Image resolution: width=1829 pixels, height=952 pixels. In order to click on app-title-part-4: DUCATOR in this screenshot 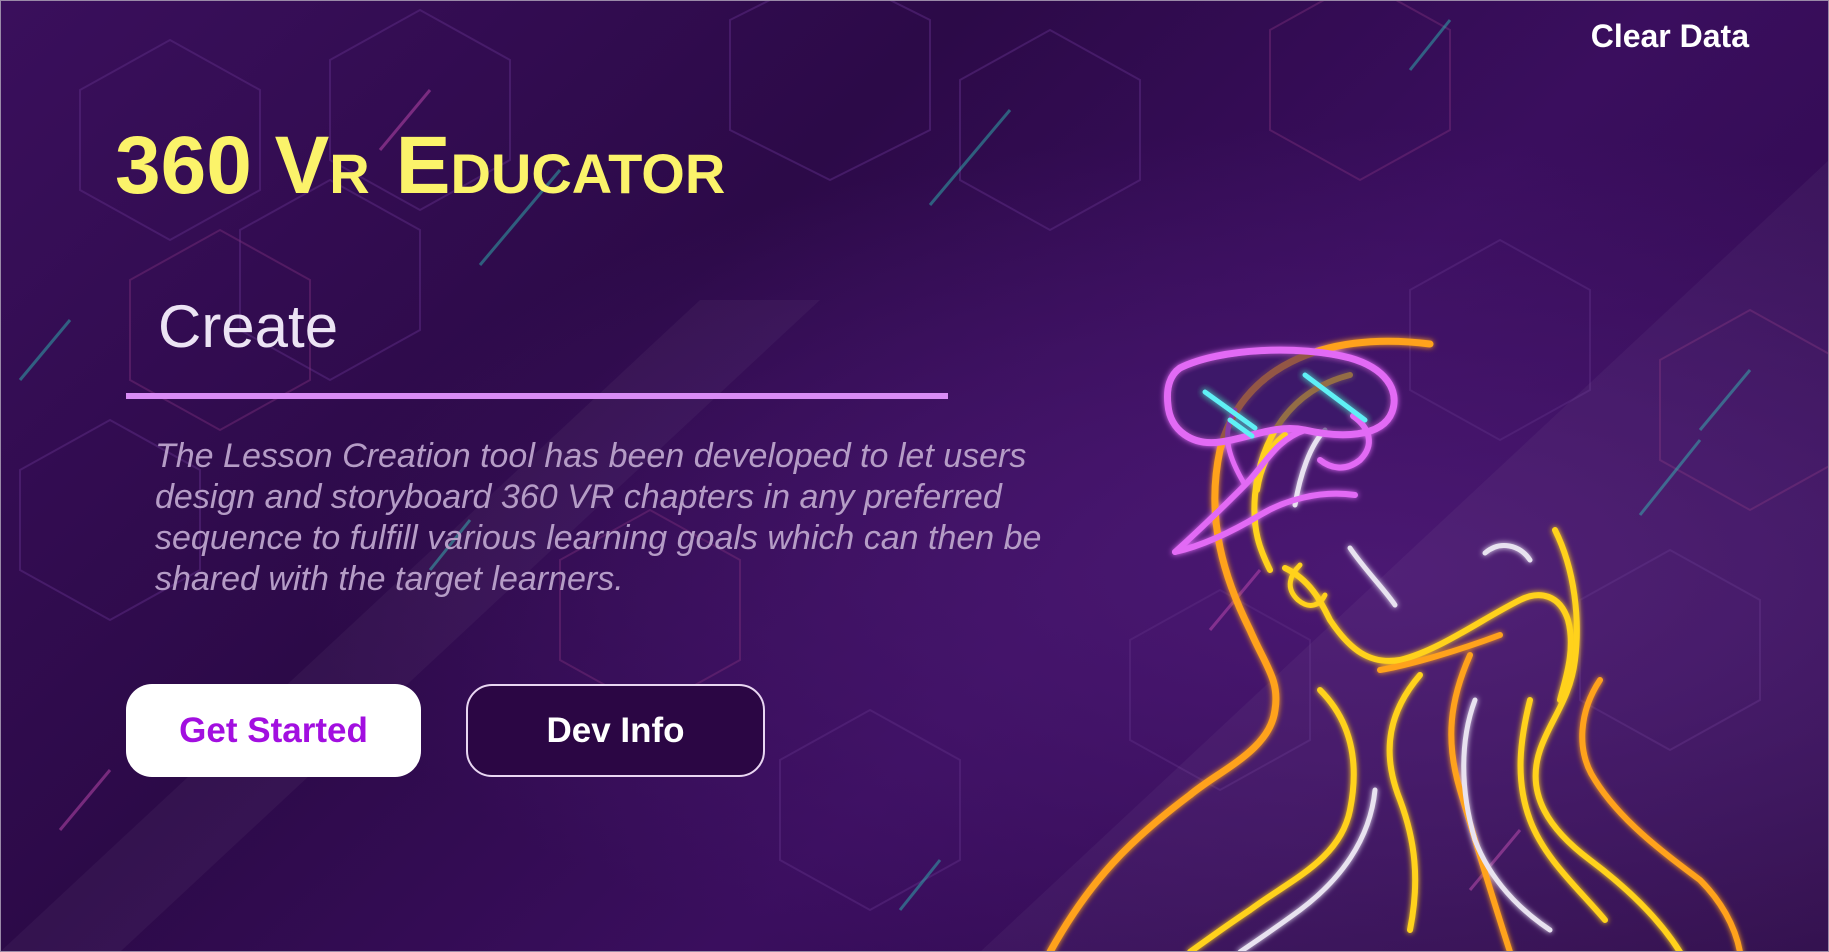, I will do `click(588, 173)`.